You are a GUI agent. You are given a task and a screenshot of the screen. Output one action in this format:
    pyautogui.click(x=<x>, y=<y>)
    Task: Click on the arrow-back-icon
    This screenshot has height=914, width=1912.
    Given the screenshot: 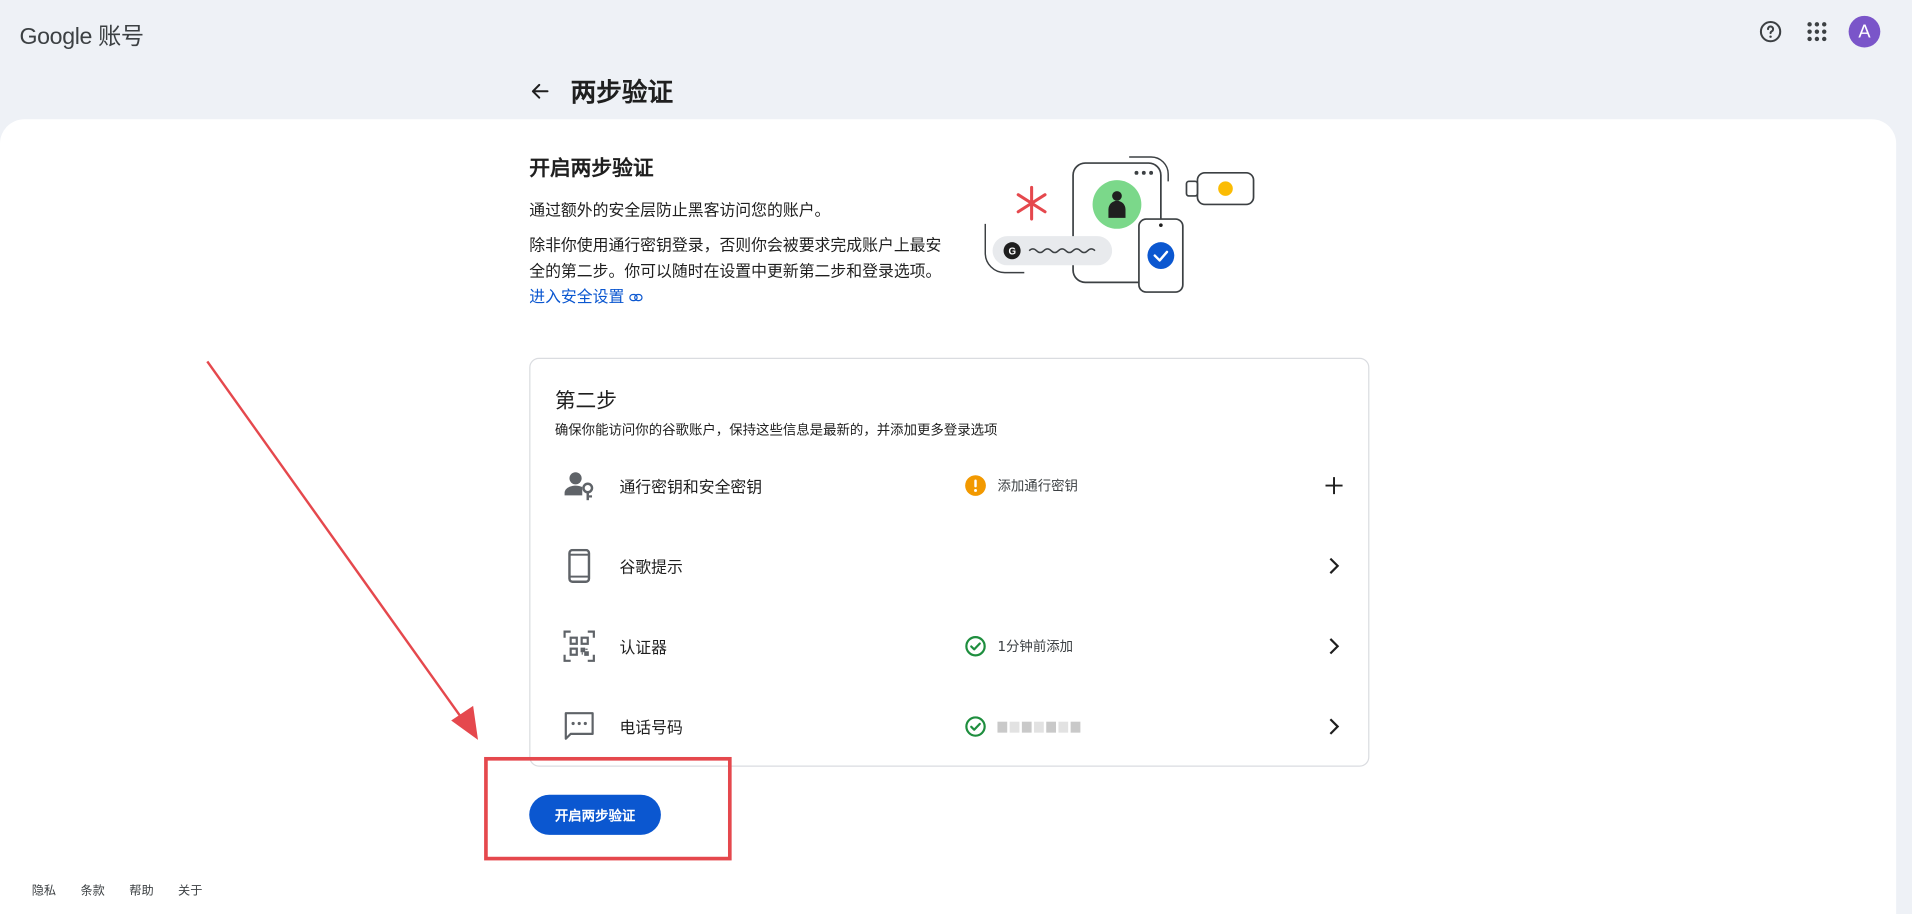 What is the action you would take?
    pyautogui.click(x=540, y=91)
    